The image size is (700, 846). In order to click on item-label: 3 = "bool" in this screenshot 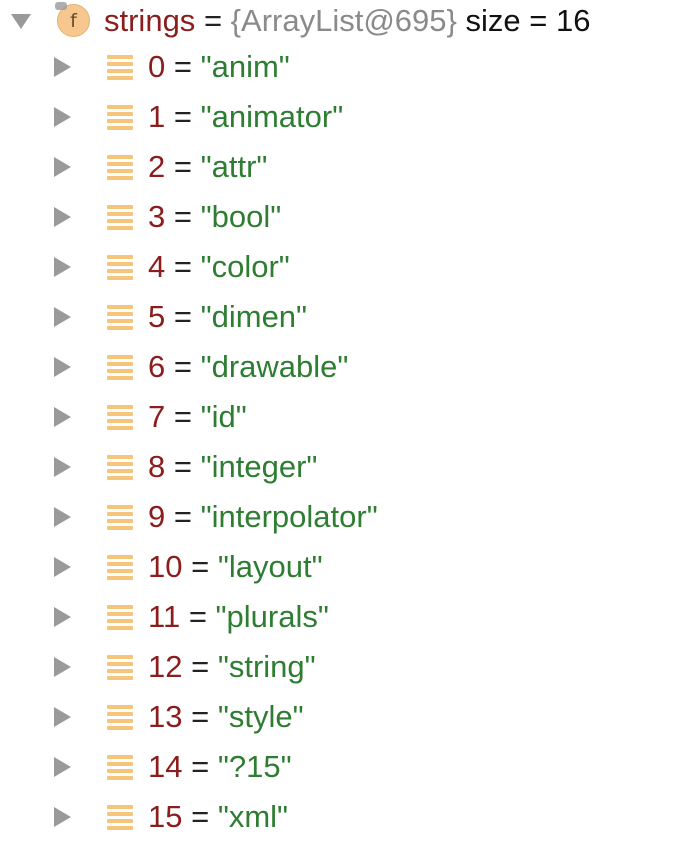, I will do `click(214, 216)`.